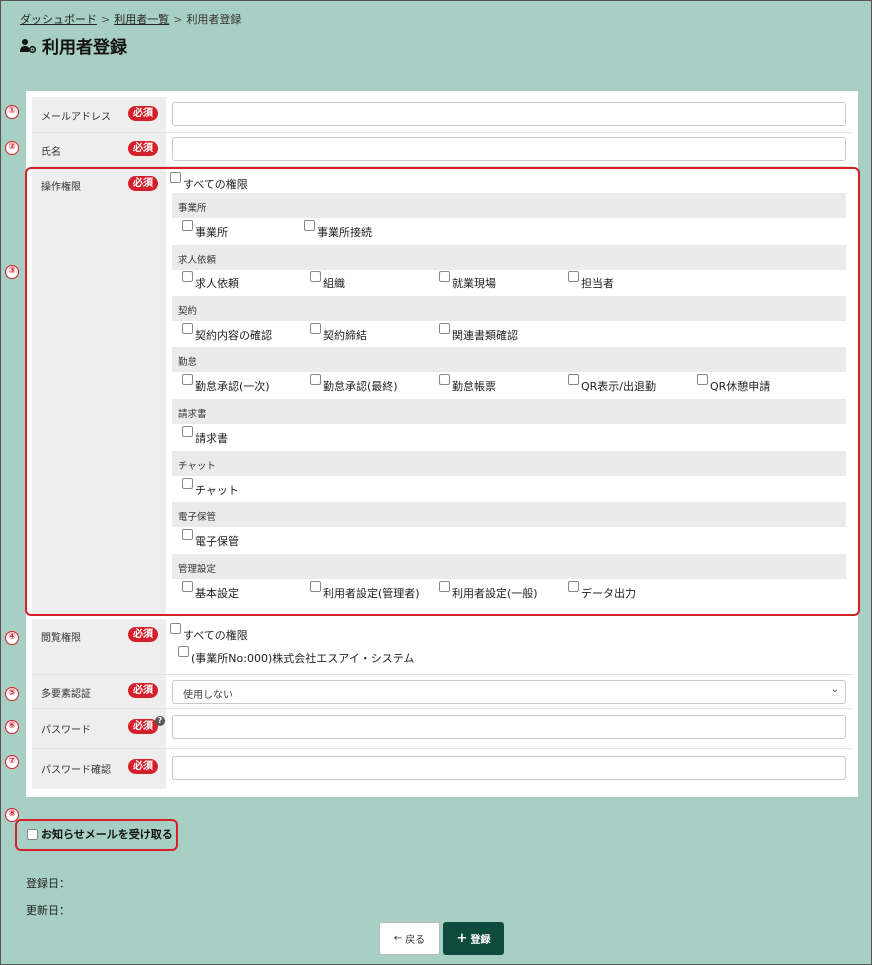 The height and width of the screenshot is (965, 872). I want to click on mfa-selected-value: 使用しない, so click(208, 695).